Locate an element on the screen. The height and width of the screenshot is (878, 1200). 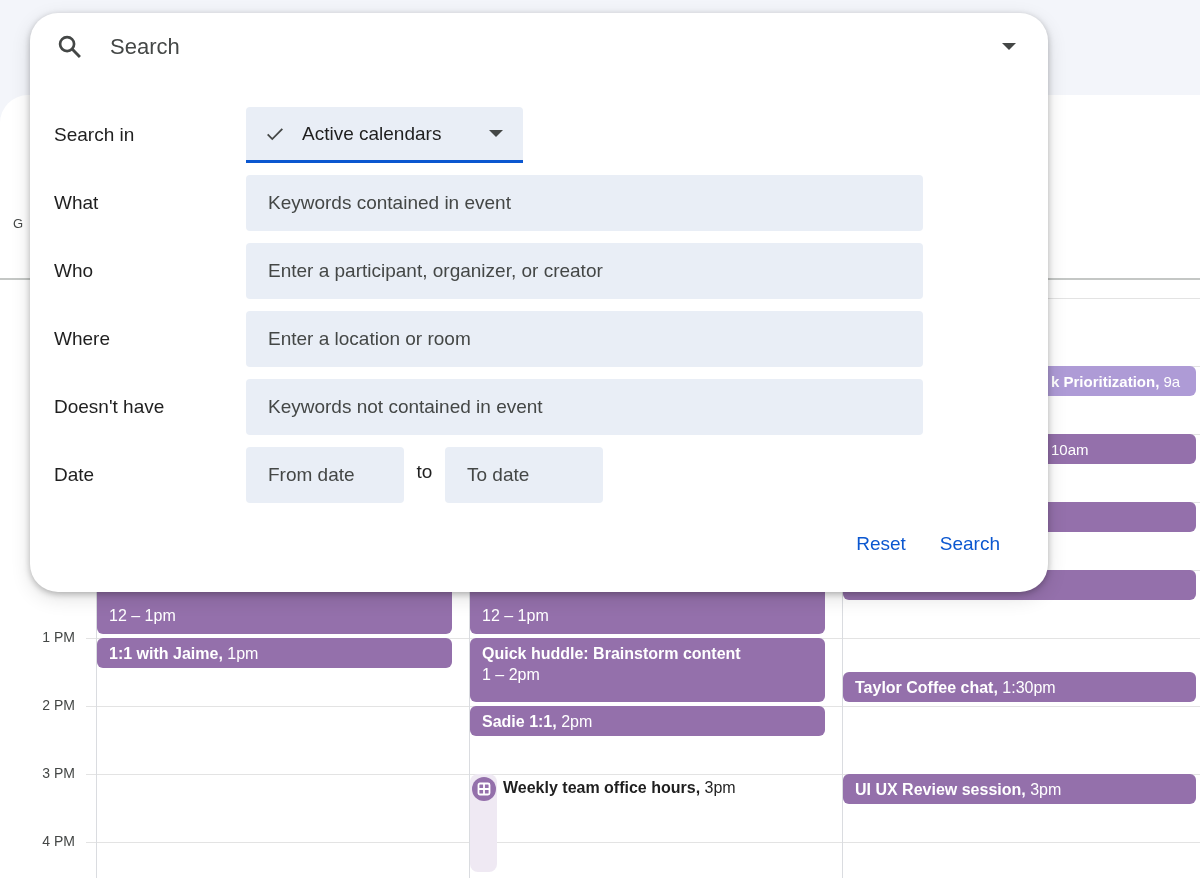
field-label: Search in is located at coordinates (95, 135).